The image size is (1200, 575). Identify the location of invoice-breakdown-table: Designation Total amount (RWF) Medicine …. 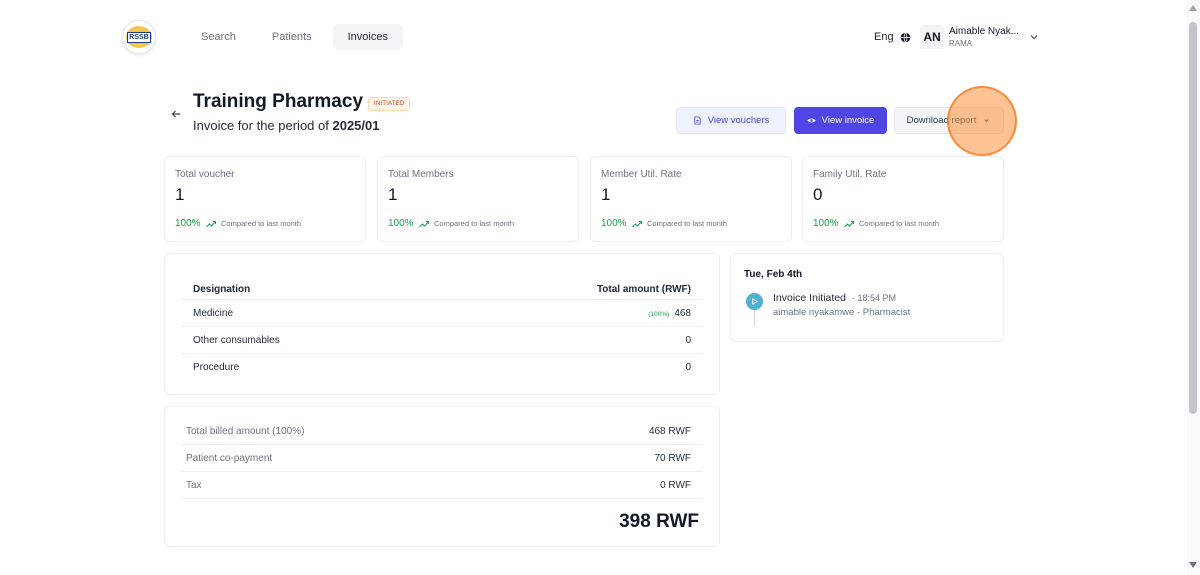
(442, 324).